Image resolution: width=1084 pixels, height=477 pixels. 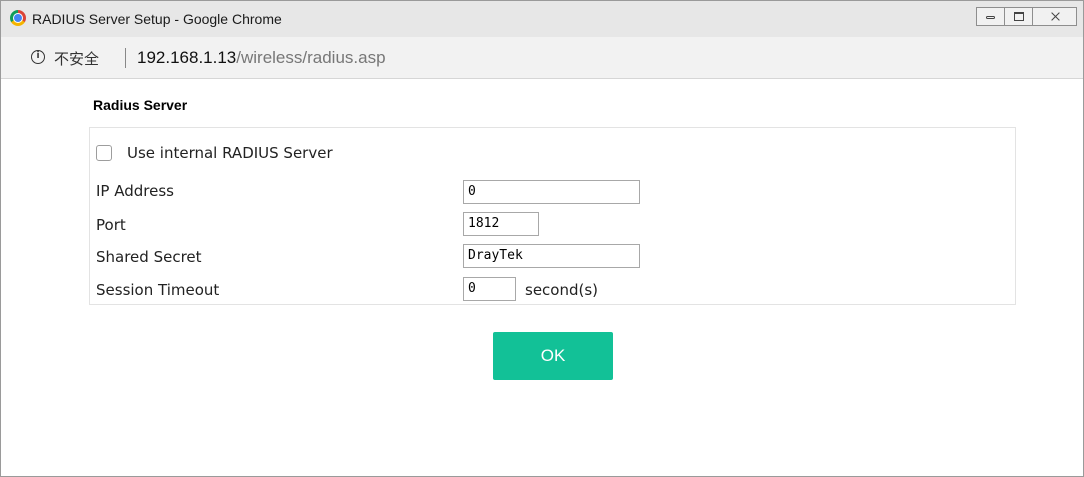 What do you see at coordinates (38, 57) in the screenshot?
I see `info-icon: i` at bounding box center [38, 57].